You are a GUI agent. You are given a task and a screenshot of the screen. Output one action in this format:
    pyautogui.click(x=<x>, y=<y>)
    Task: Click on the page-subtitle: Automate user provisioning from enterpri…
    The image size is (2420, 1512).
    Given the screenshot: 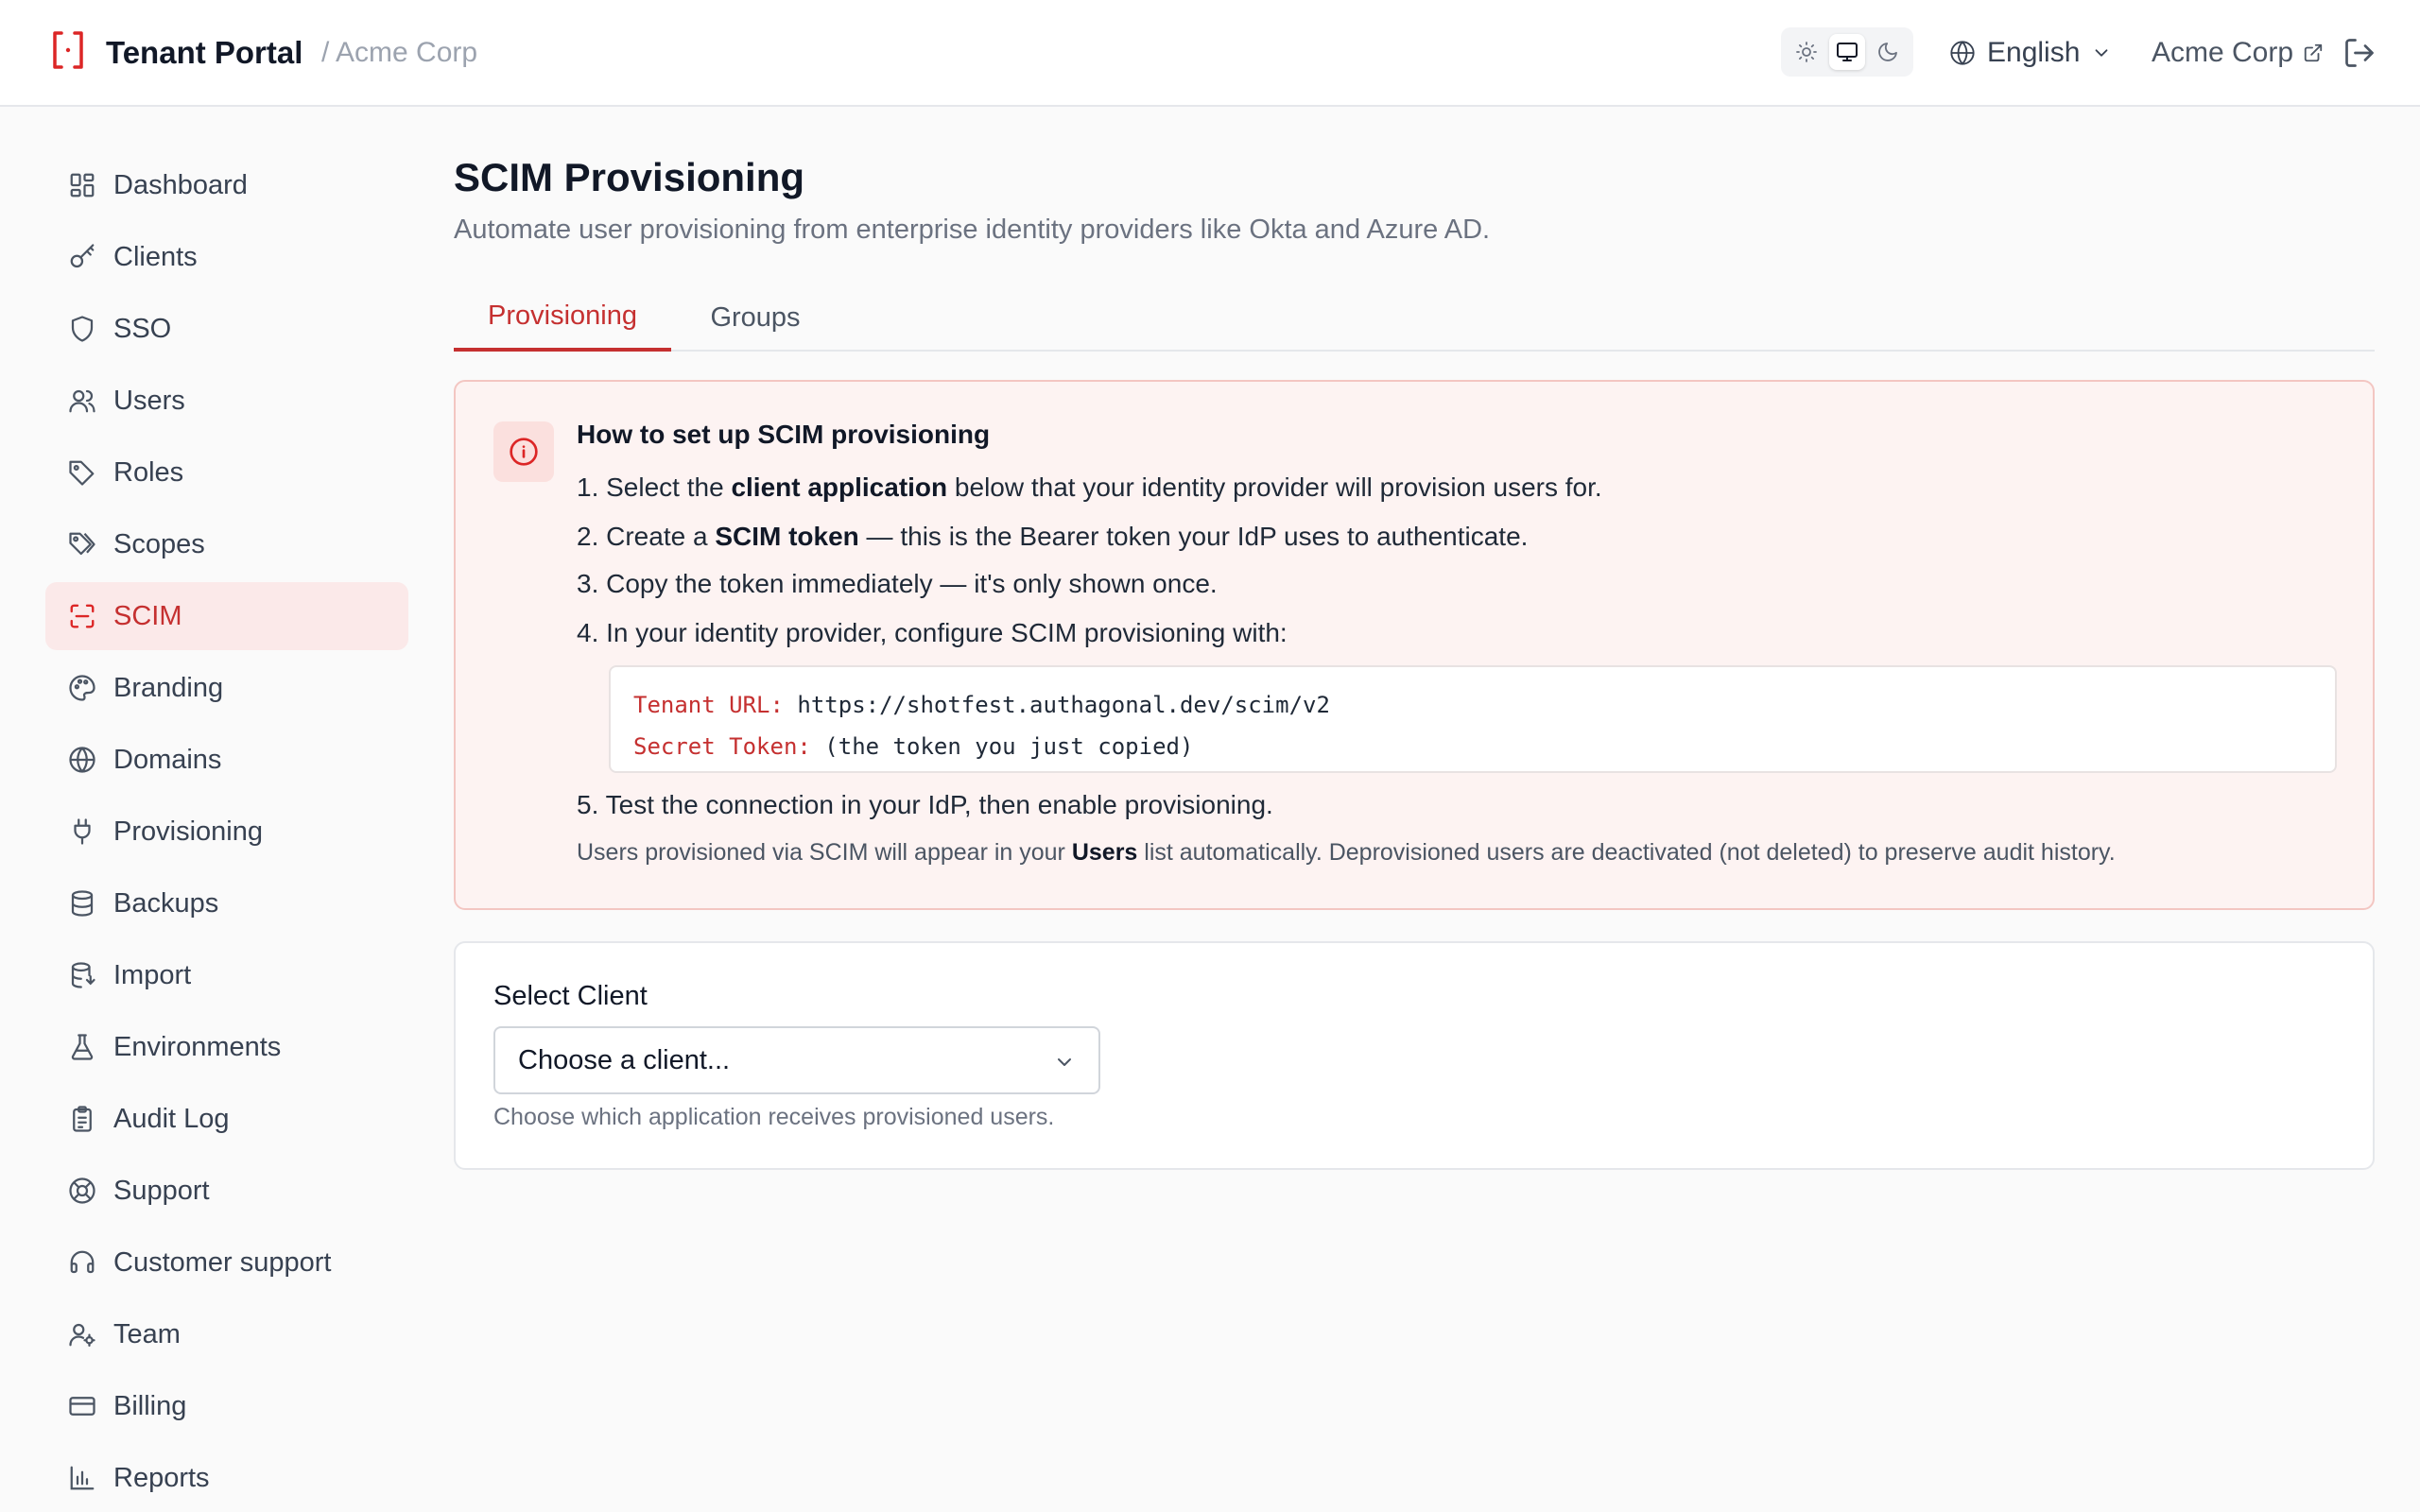 What is the action you would take?
    pyautogui.click(x=972, y=230)
    